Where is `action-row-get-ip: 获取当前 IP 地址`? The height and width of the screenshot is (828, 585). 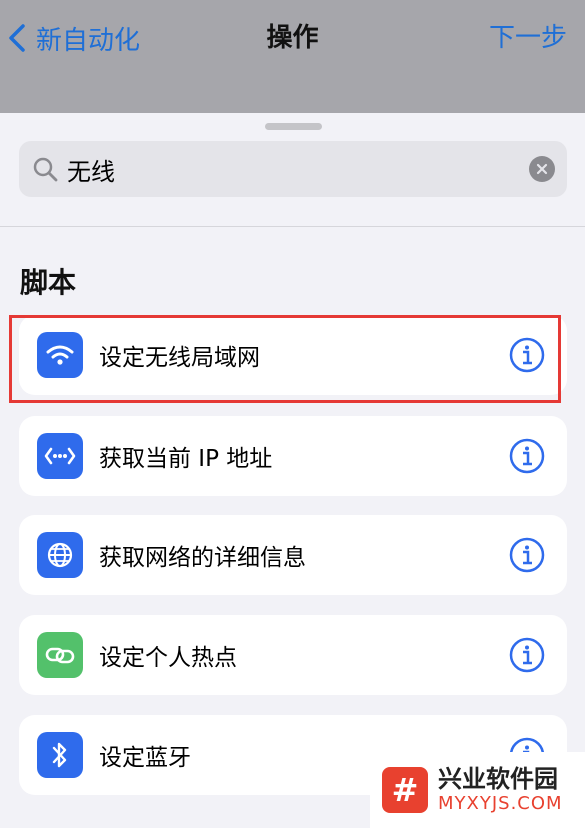
action-row-get-ip: 获取当前 IP 地址 is located at coordinates (293, 456).